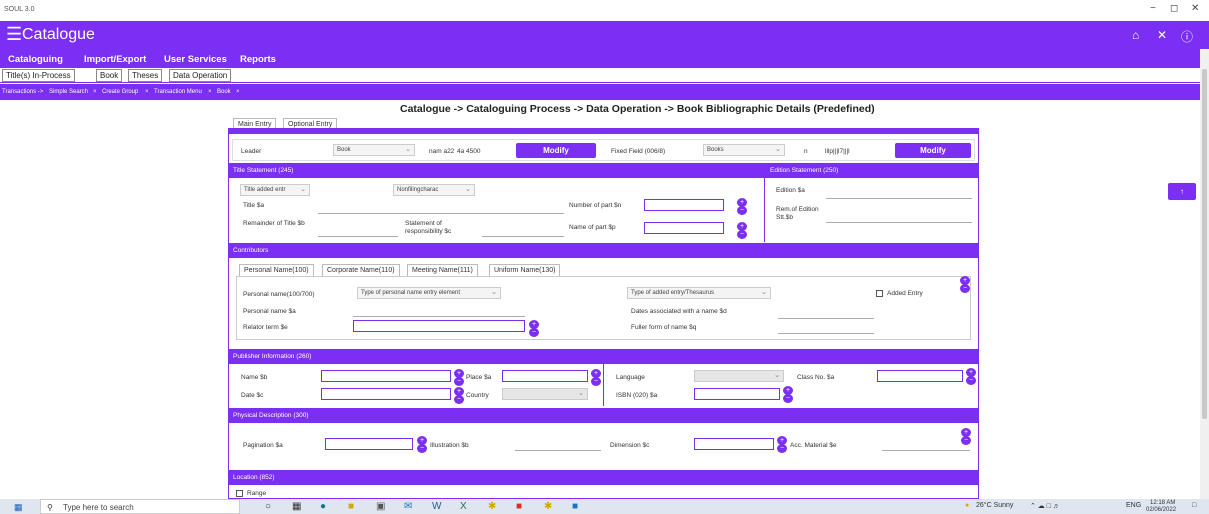 The height and width of the screenshot is (514, 1209). I want to click on name-of-part-input, so click(684, 228).